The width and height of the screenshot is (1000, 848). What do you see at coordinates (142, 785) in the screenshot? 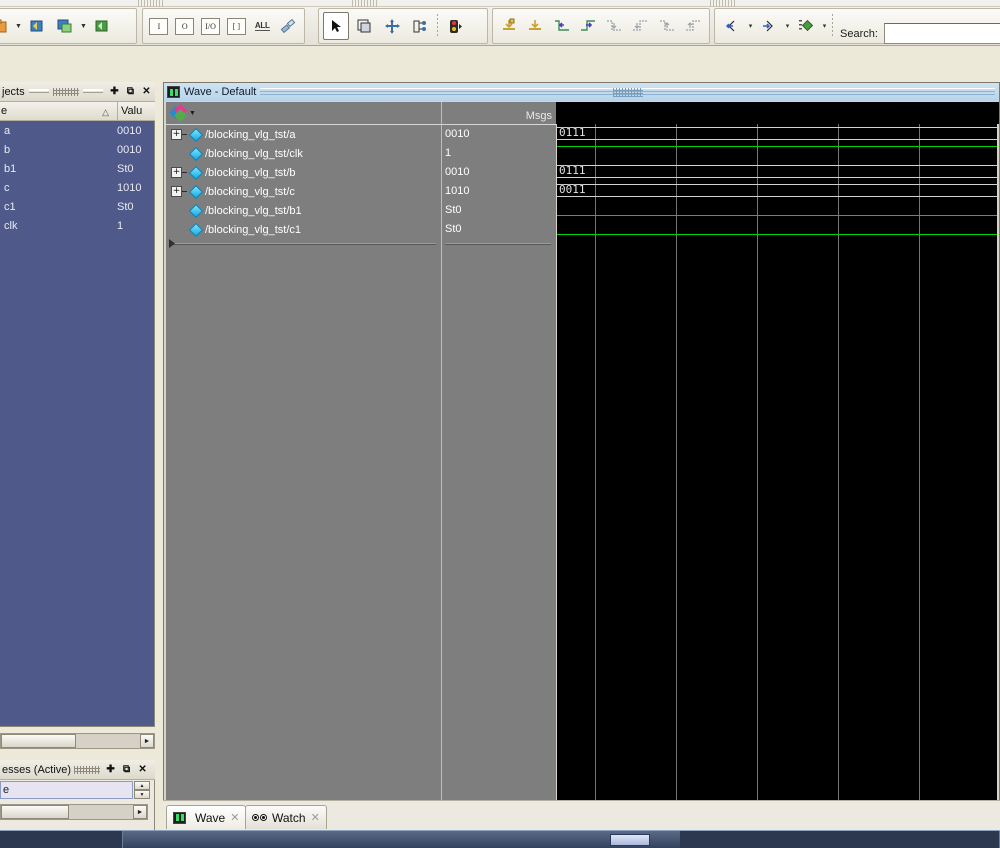
I see `processes-spin-up: ▲` at bounding box center [142, 785].